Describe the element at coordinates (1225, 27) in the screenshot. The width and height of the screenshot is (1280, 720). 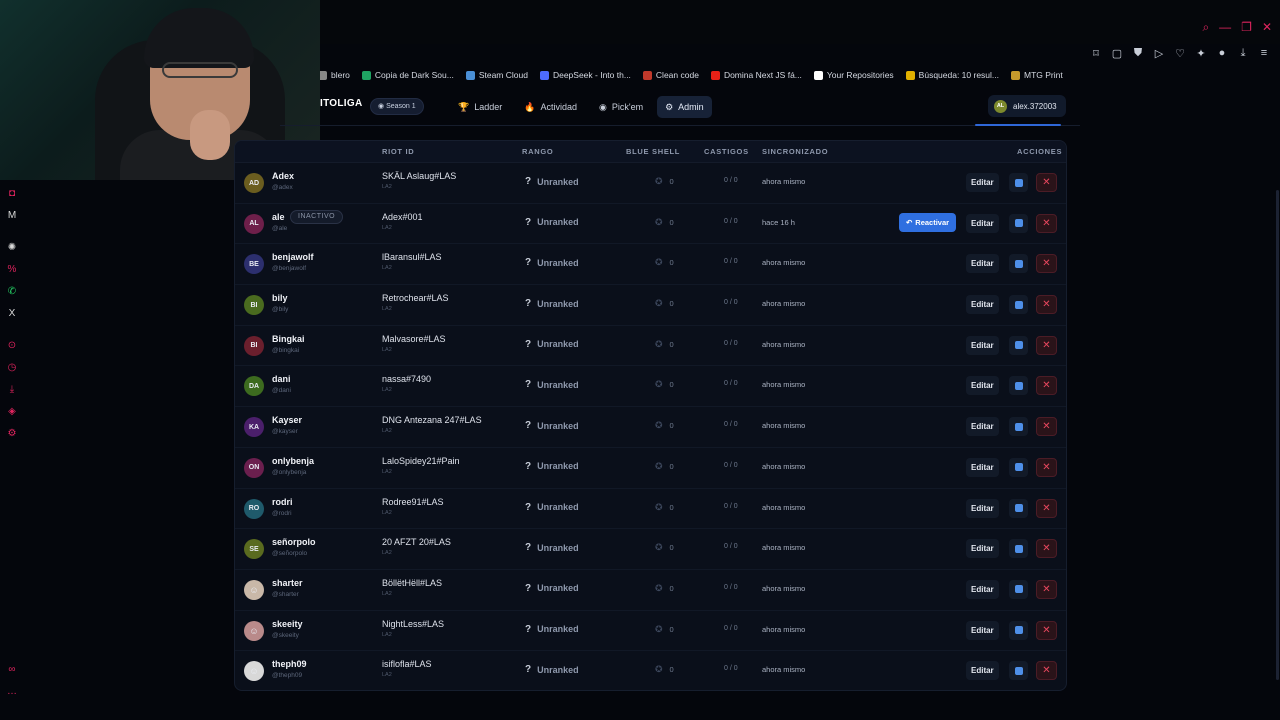
I see `minimize-icon: —` at that location.